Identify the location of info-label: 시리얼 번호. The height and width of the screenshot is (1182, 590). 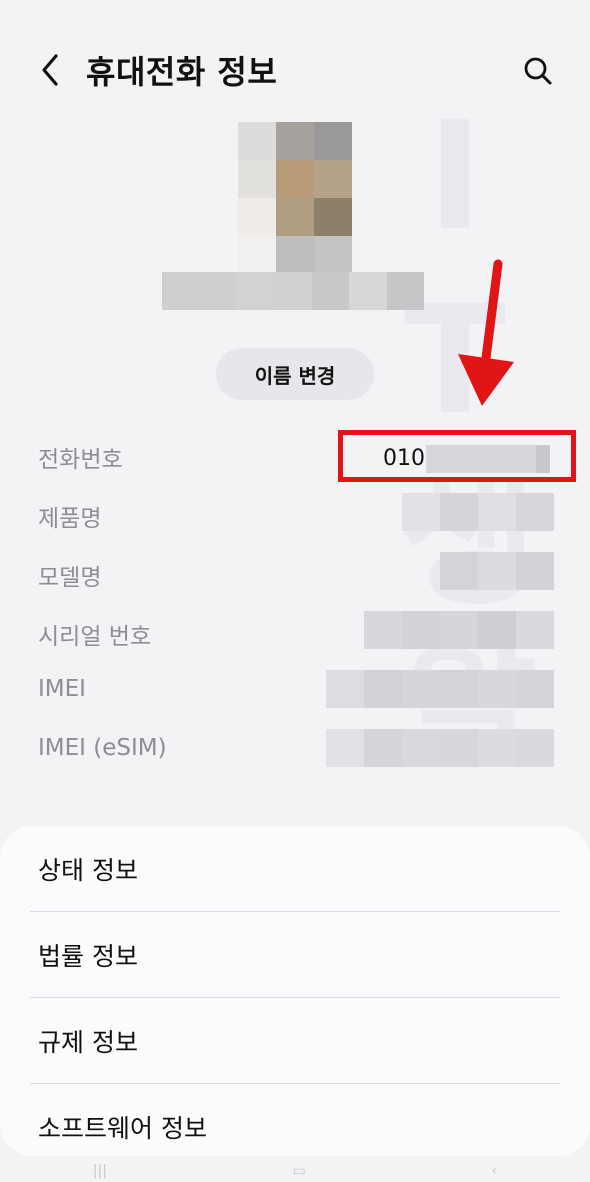
(95, 637).